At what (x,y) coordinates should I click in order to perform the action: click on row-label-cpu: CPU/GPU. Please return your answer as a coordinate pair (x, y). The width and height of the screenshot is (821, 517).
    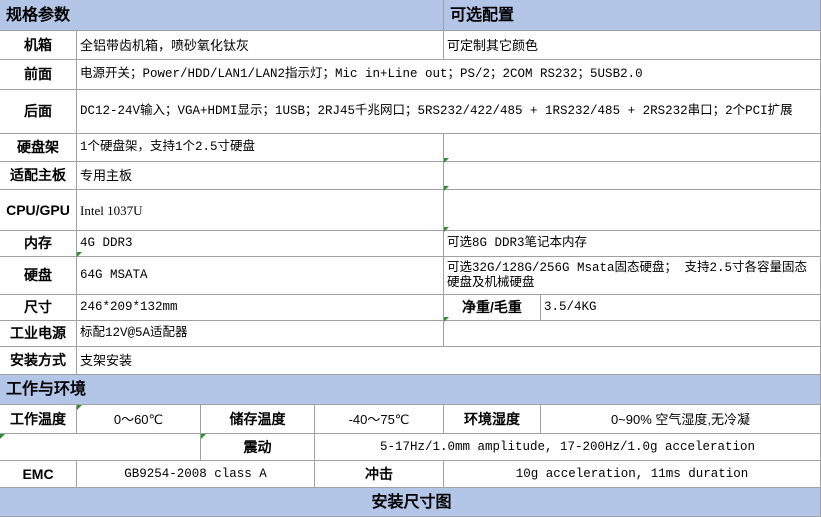
    Looking at the image, I should click on (38, 210).